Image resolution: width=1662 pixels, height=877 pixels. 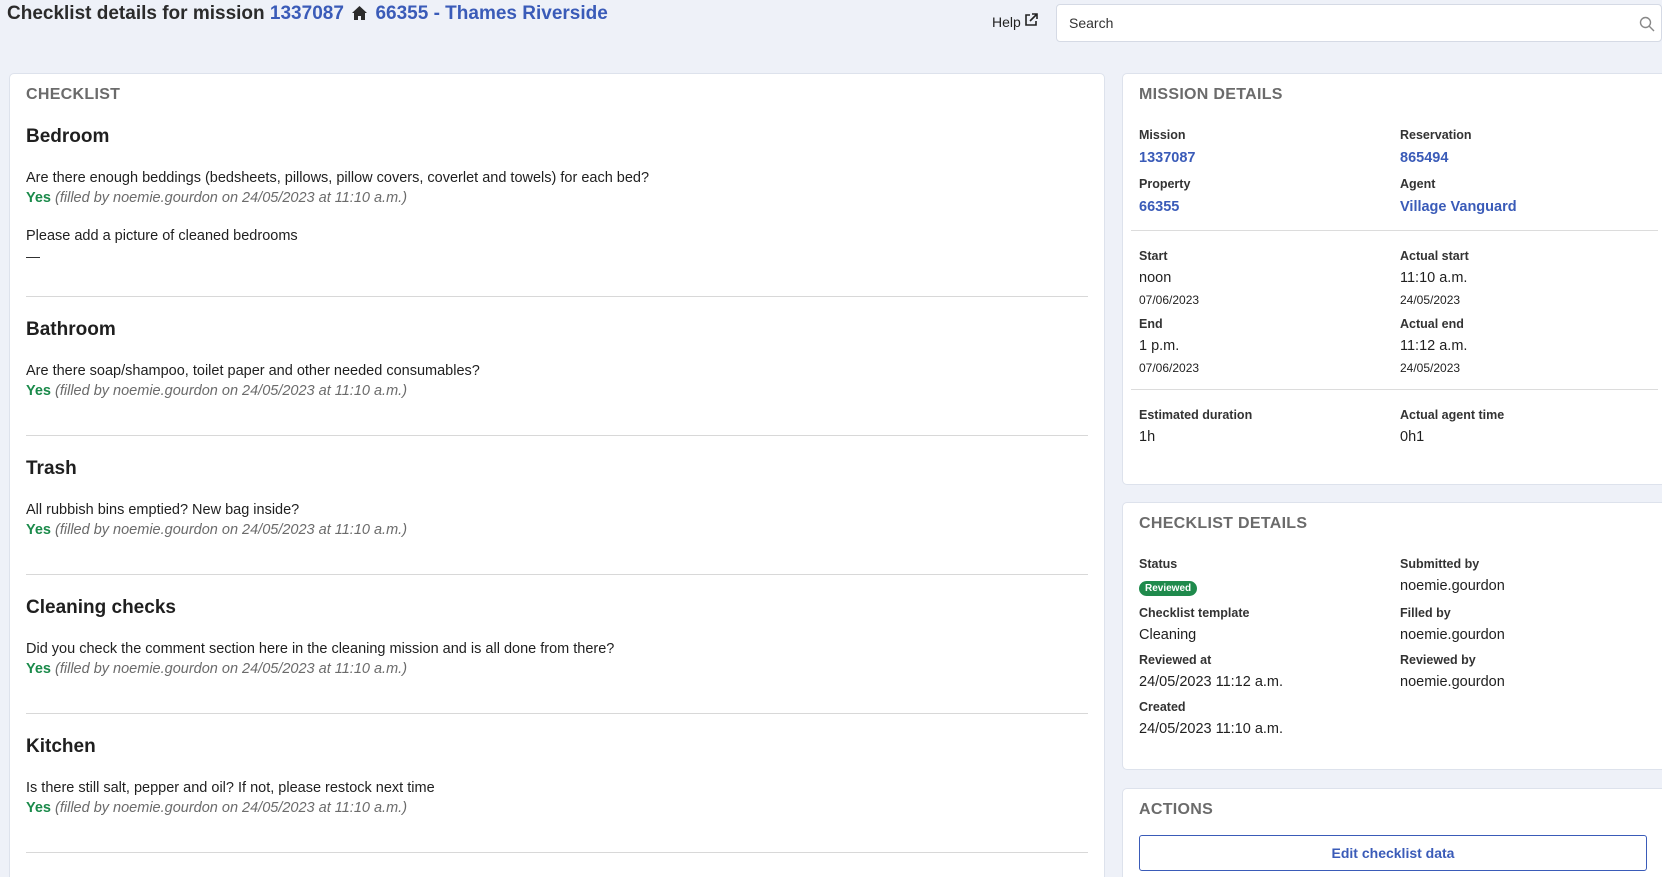 I want to click on filled-by-value: noemie.gourdon, so click(x=1452, y=635).